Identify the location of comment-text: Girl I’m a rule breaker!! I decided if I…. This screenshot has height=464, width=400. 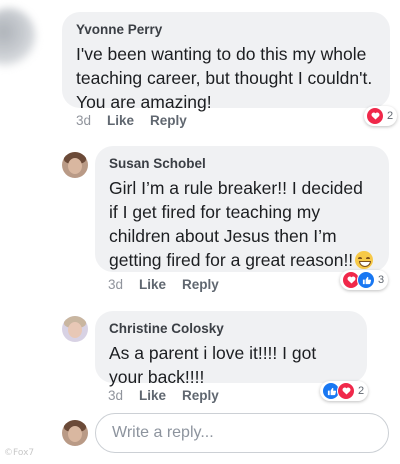
(242, 224).